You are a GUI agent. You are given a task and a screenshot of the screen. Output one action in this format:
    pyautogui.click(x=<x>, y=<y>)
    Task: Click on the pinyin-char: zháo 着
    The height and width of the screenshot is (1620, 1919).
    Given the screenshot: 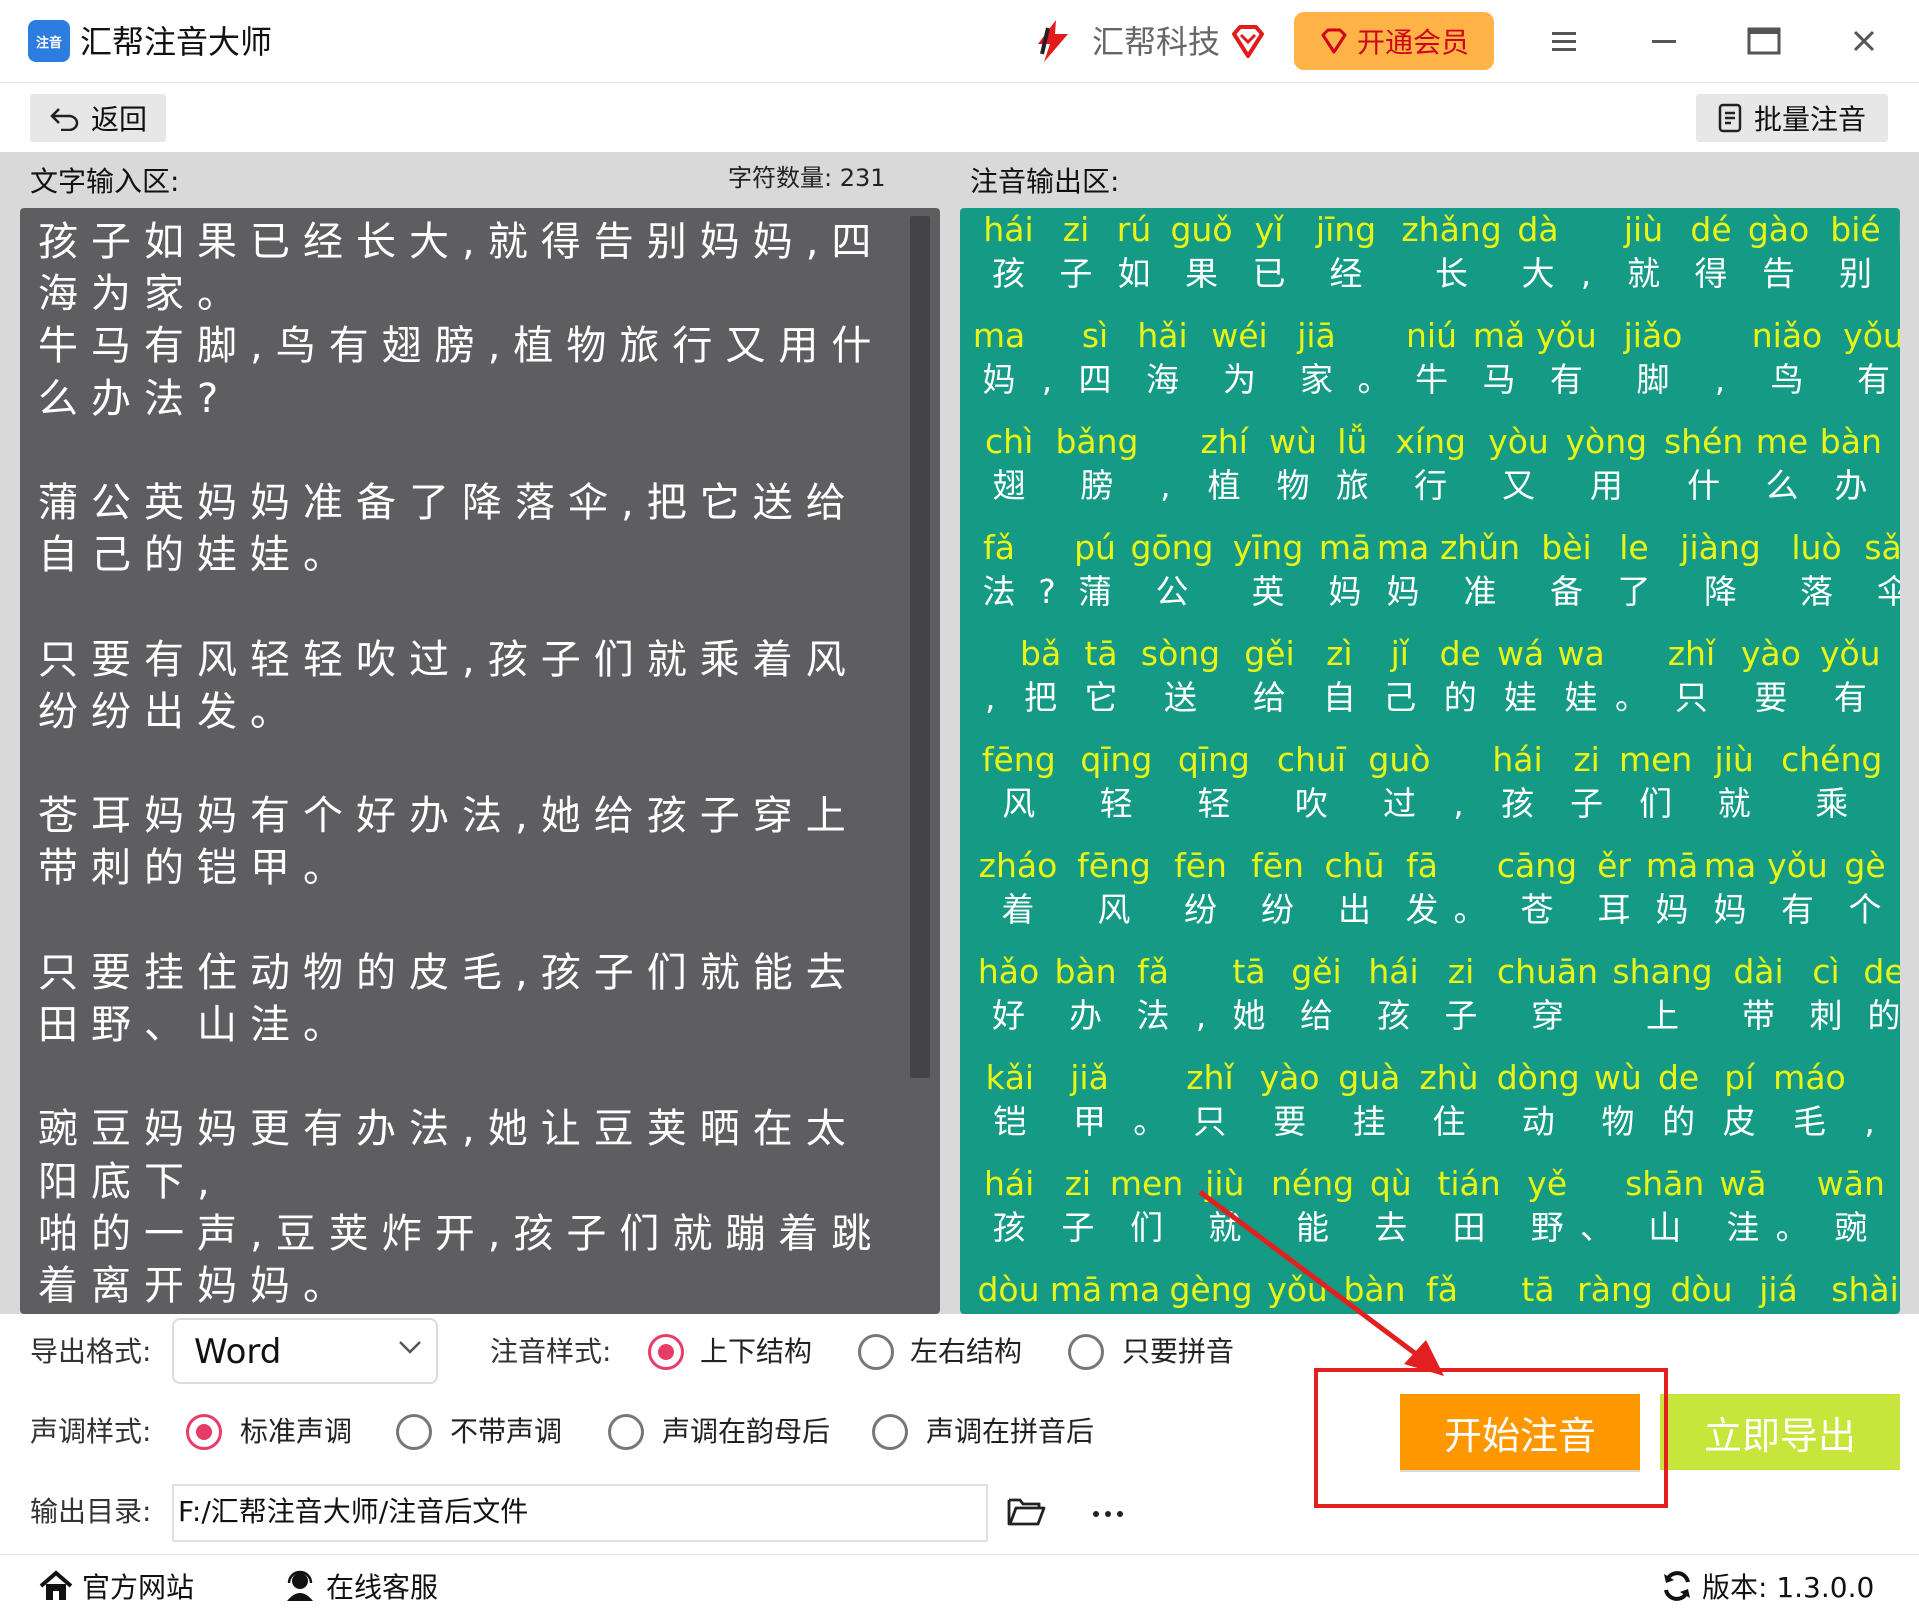 What is the action you would take?
    pyautogui.click(x=1018, y=888)
    